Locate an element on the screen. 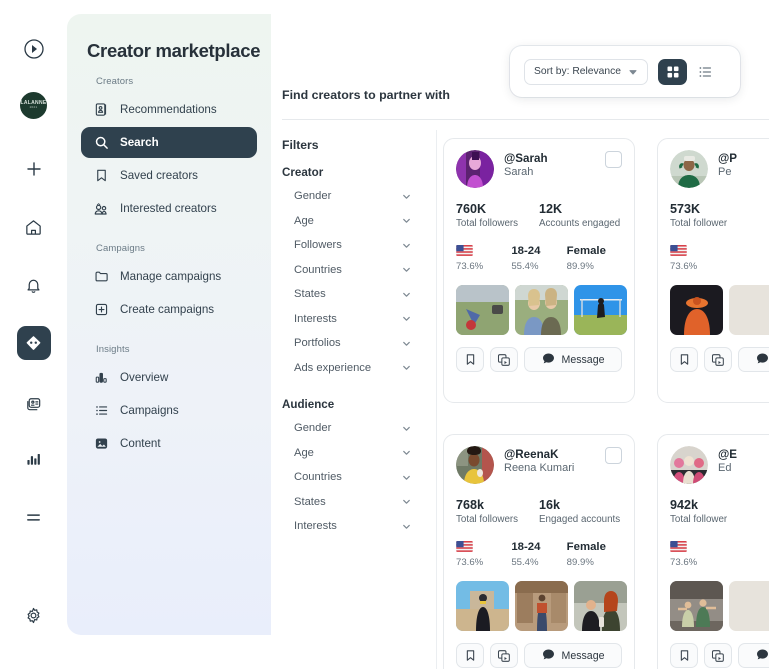 This screenshot has width=769, height=669. creator-handle: @ReenaK is located at coordinates (531, 454).